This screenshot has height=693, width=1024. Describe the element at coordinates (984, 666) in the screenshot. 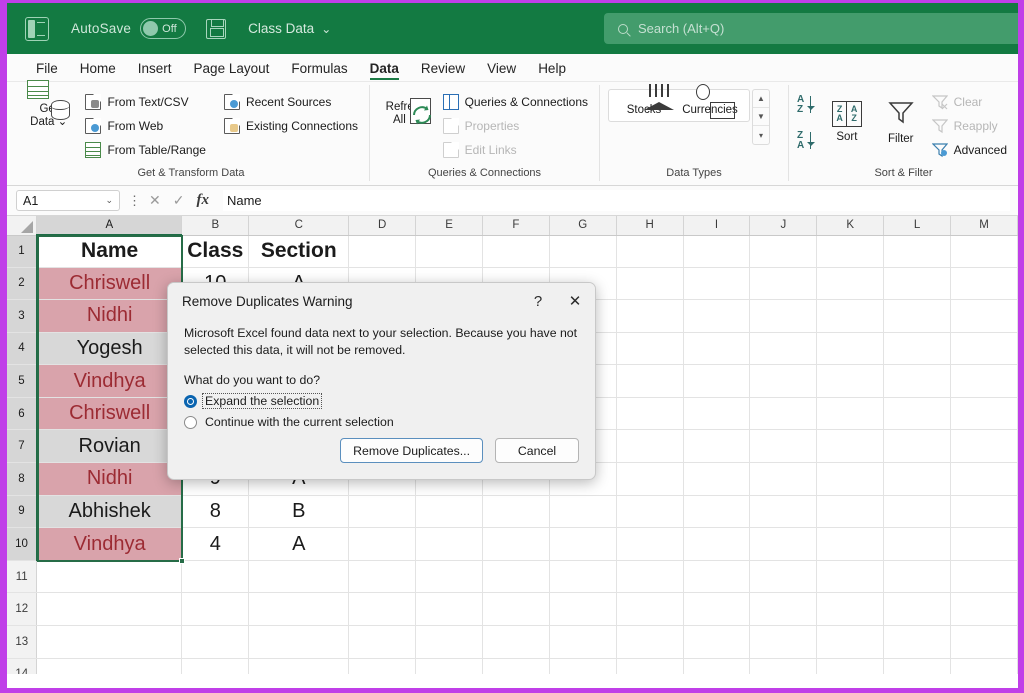

I see `cell-M14` at that location.